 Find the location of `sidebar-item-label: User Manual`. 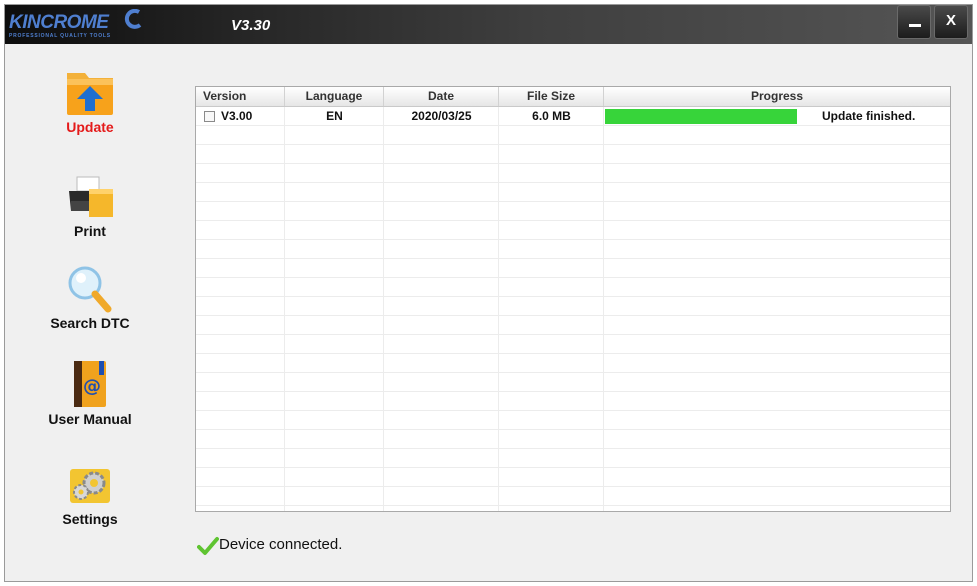

sidebar-item-label: User Manual is located at coordinates (90, 419).